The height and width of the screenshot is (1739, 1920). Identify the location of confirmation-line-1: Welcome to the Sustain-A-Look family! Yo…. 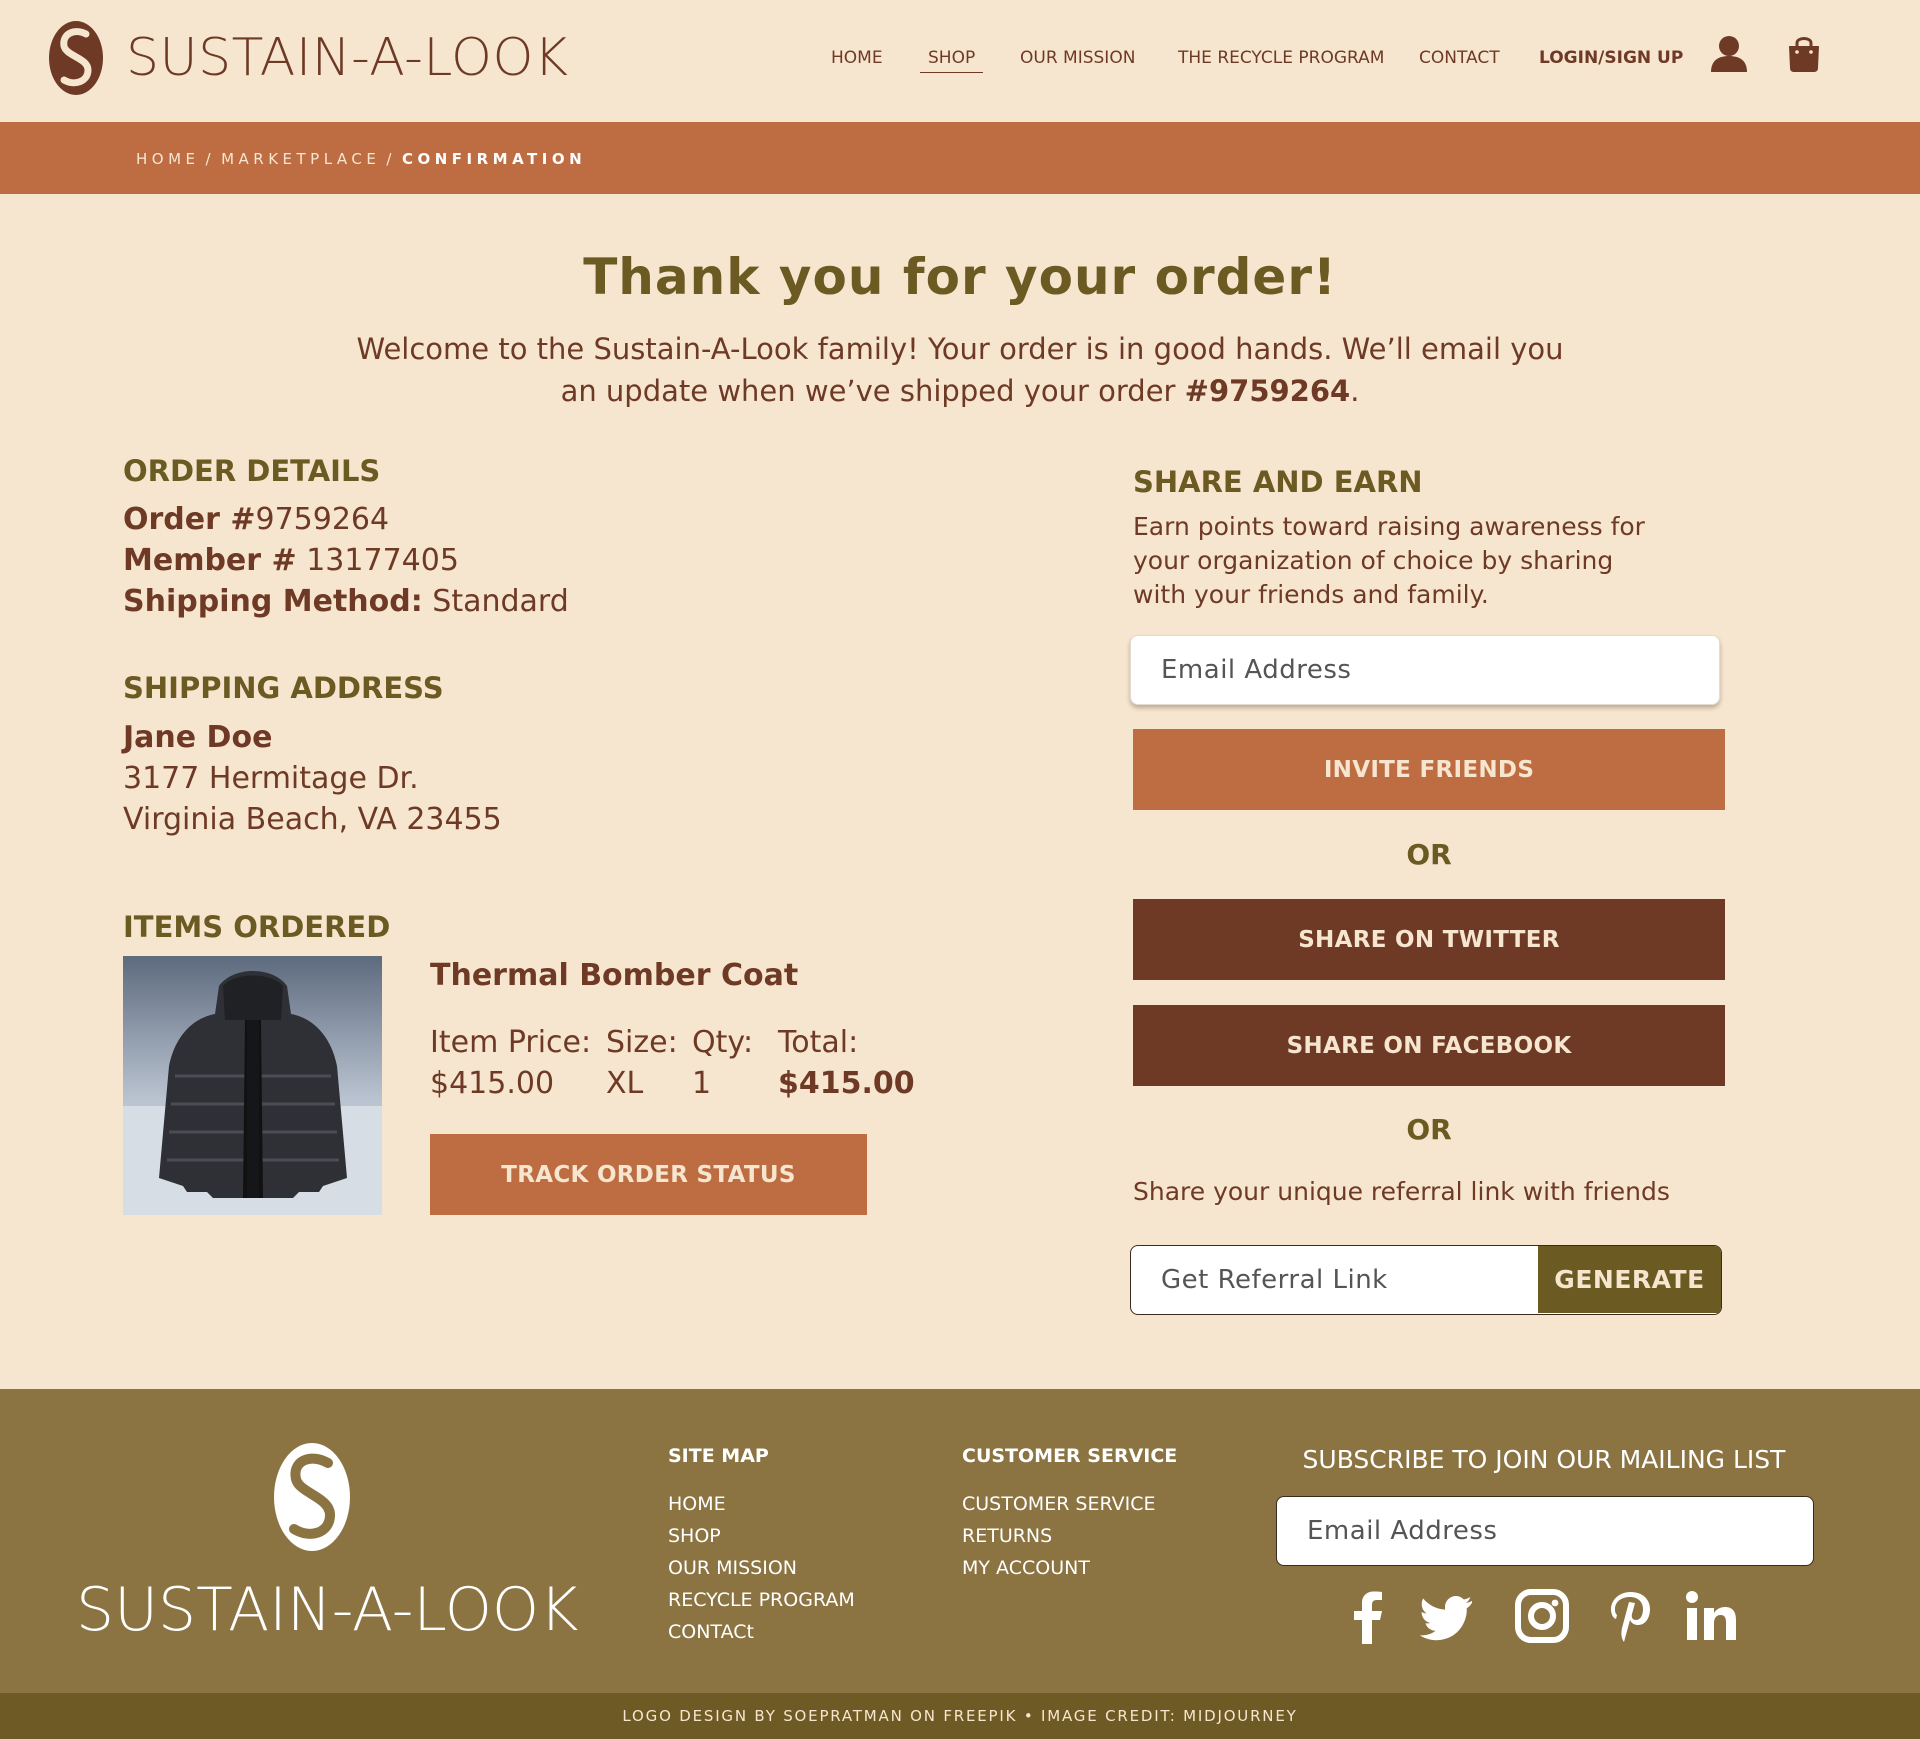
(960, 349).